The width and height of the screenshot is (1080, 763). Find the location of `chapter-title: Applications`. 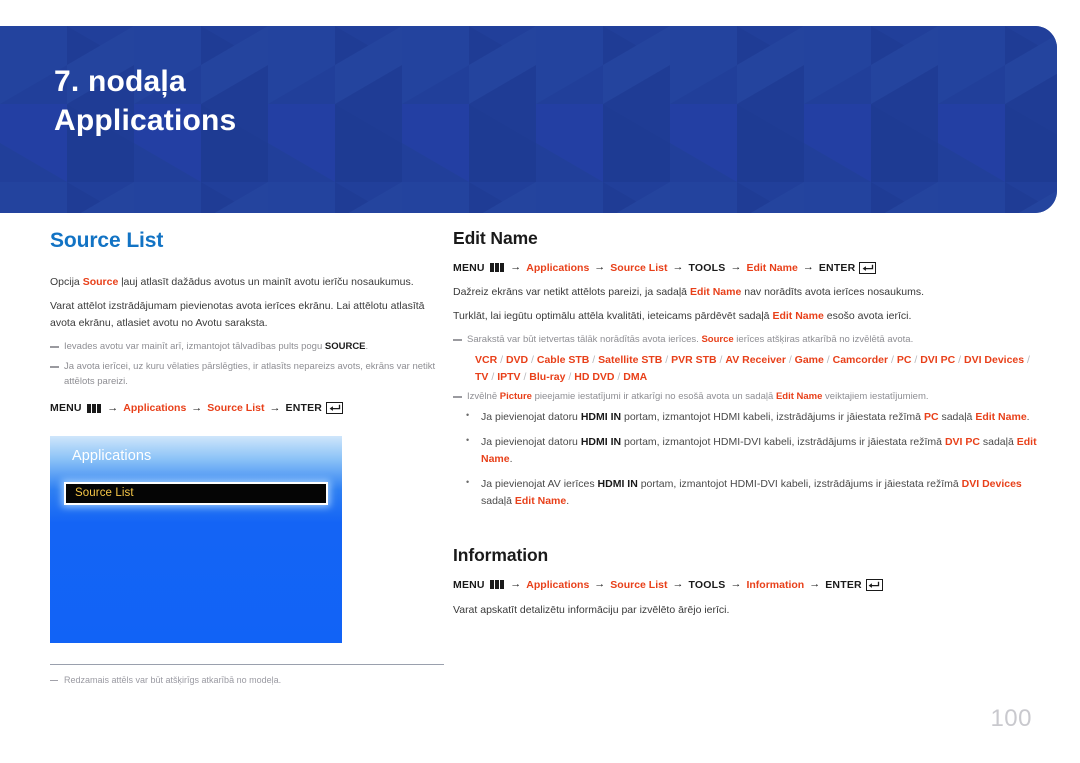

chapter-title: Applications is located at coordinates (145, 121).